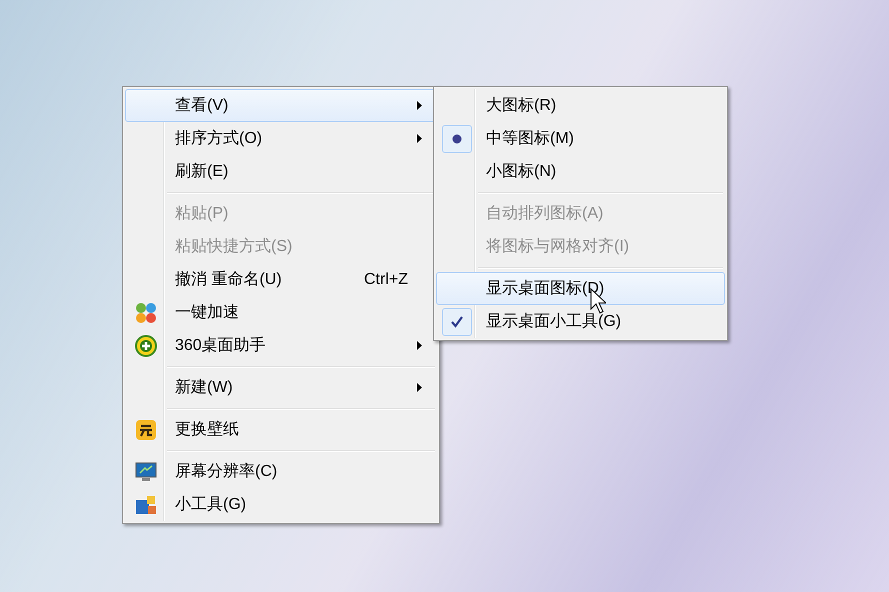 Image resolution: width=889 pixels, height=592 pixels. I want to click on menu-item: 排序方式(O), so click(281, 138).